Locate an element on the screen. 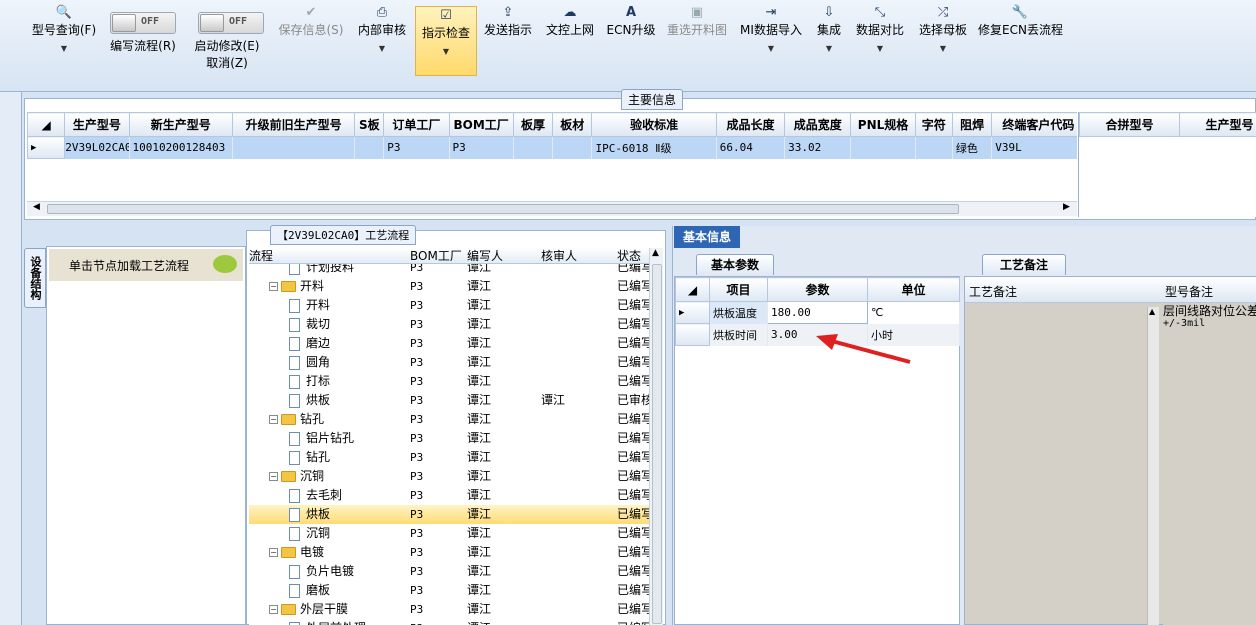 This screenshot has height=625, width=1256. table-row: ▶ 烘板温度 180.00 ℃ is located at coordinates (817, 312).